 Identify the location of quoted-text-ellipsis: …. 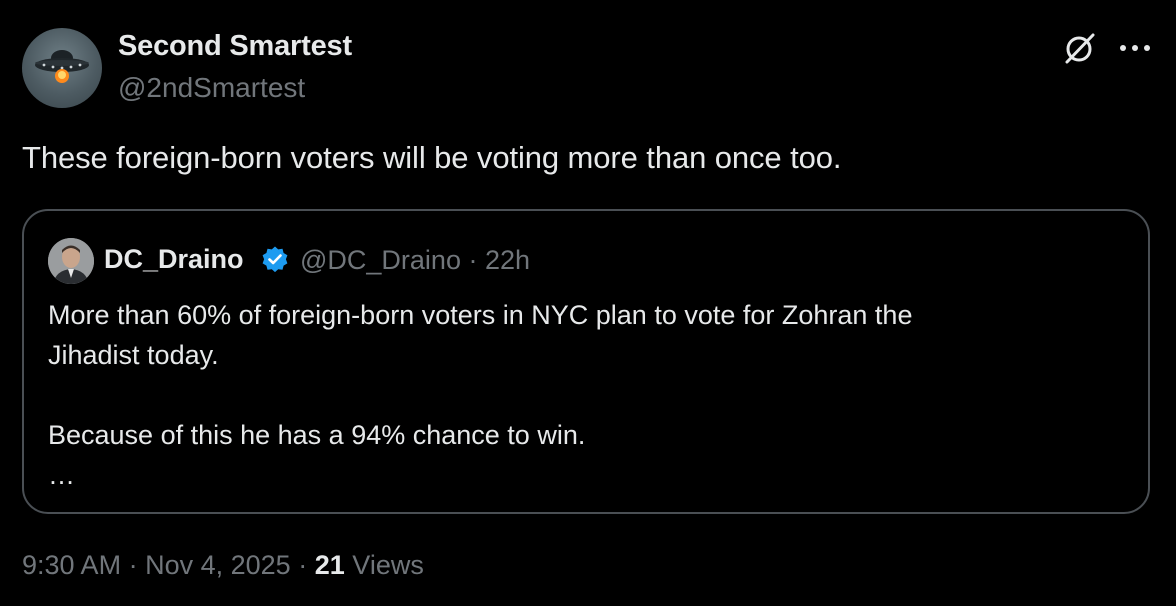
(61, 475).